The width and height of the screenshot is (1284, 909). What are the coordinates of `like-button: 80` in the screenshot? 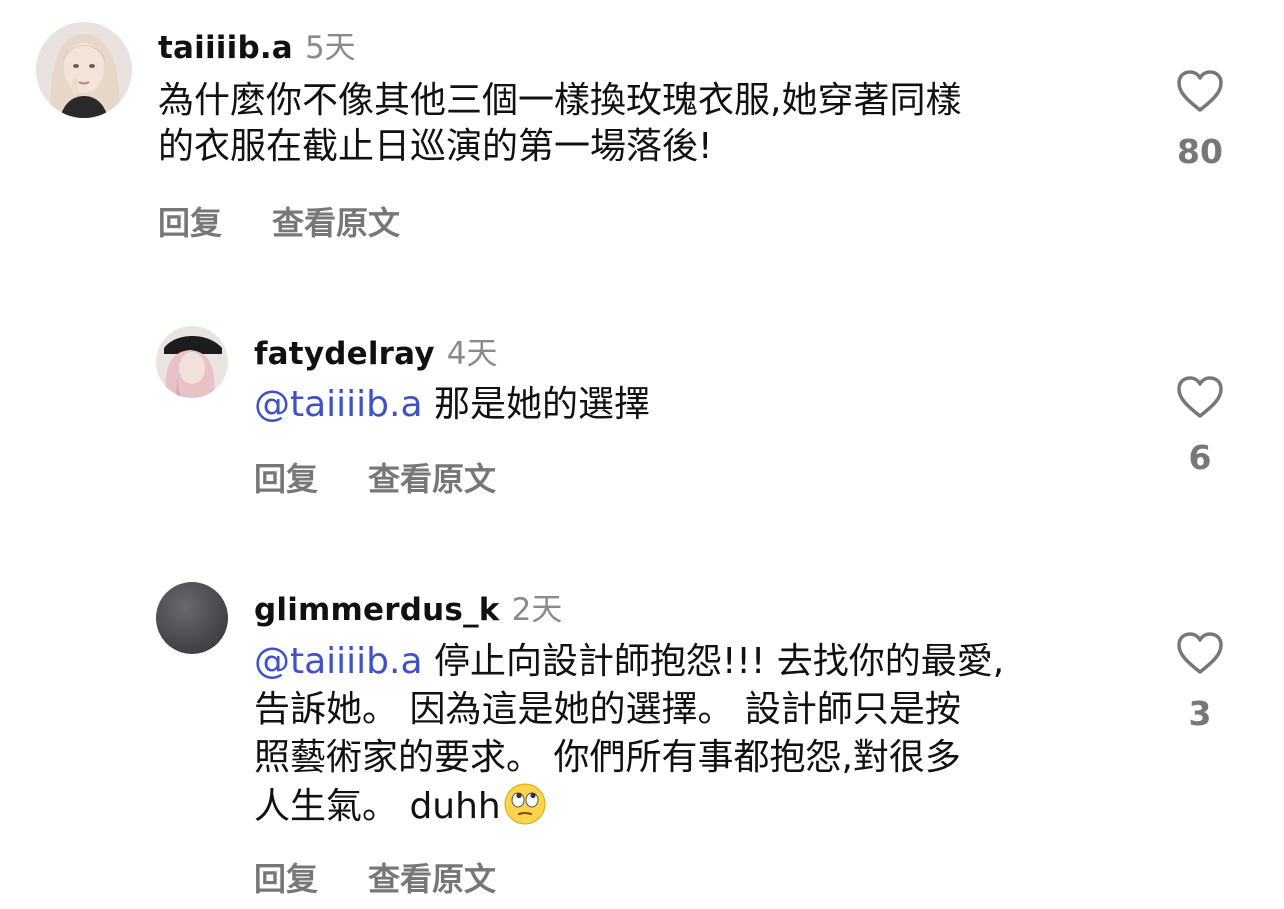 It's located at (1200, 120).